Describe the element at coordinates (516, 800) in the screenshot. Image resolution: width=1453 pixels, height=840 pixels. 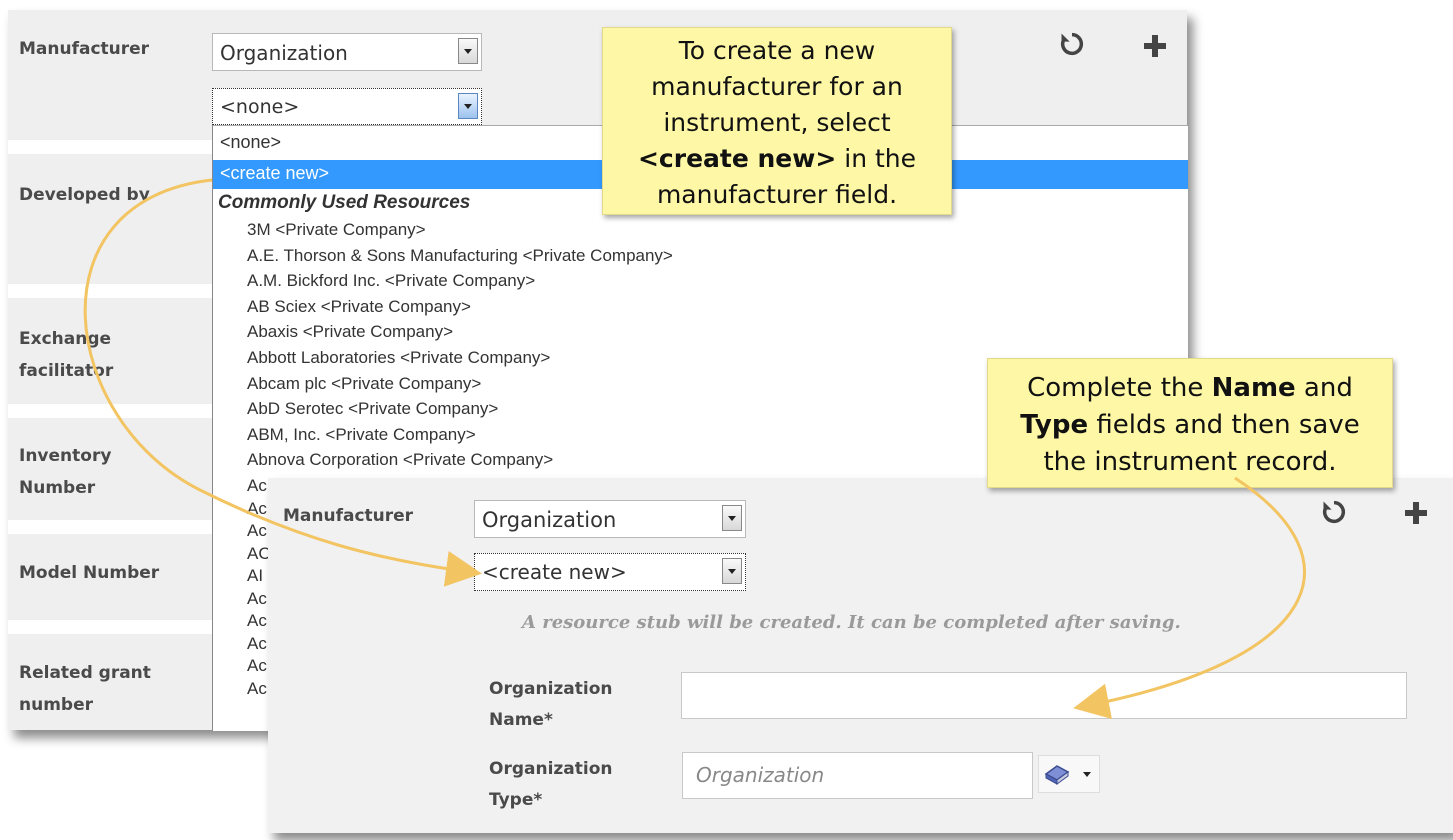
I see `org-type-label-2: Type*` at that location.